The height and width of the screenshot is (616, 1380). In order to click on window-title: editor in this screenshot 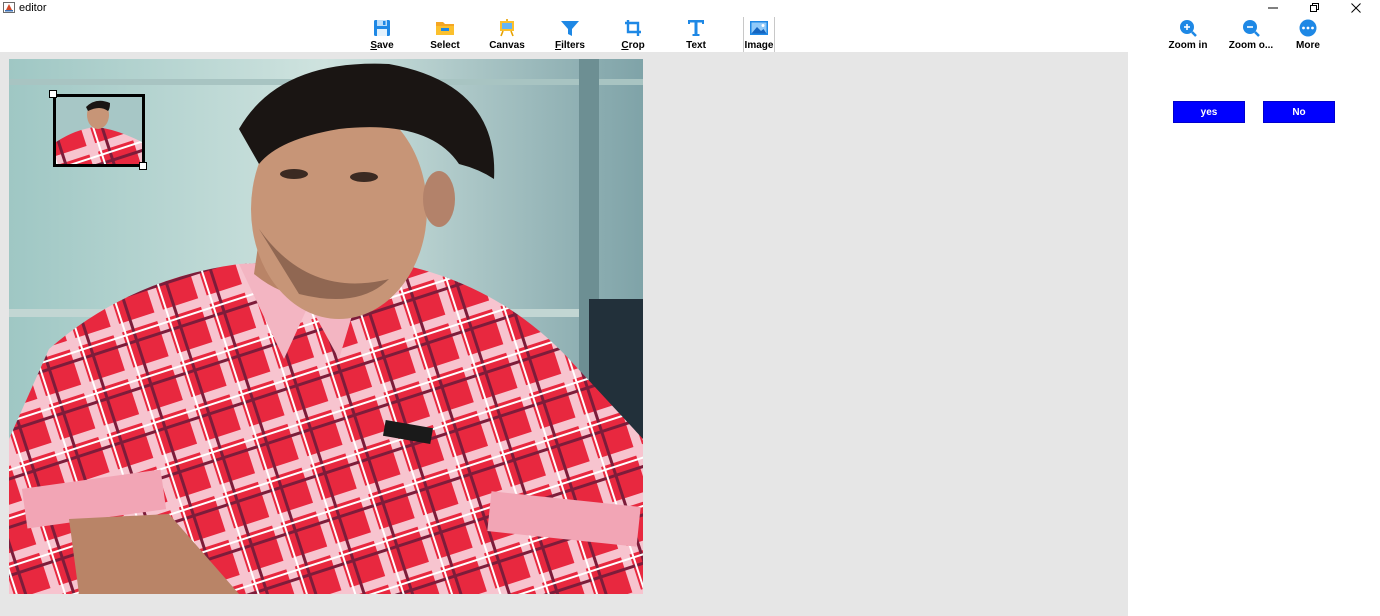, I will do `click(33, 8)`.